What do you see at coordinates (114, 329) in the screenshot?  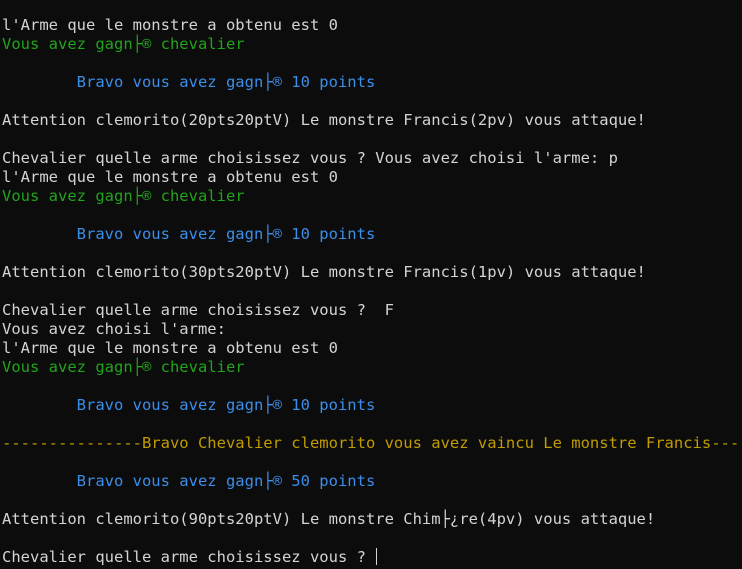 I see `line-text: Vous avez choisi l'arme:` at bounding box center [114, 329].